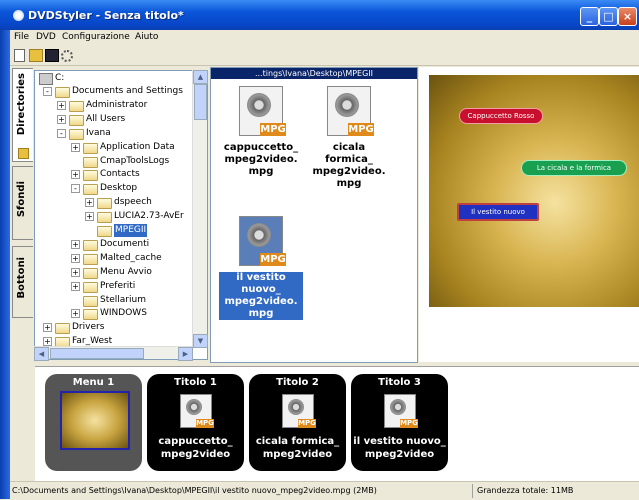 The width and height of the screenshot is (639, 500). I want to click on menu-card: Menu 1, so click(93, 422).